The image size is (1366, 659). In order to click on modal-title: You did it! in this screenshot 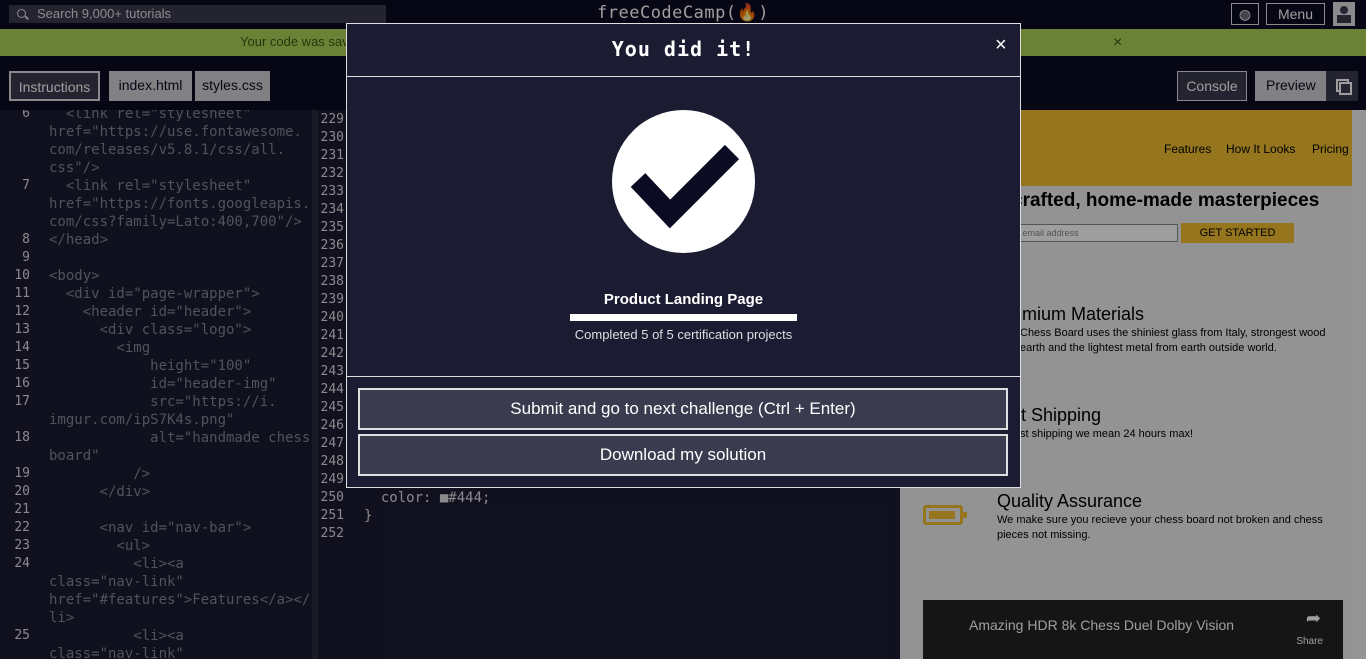, I will do `click(683, 49)`.